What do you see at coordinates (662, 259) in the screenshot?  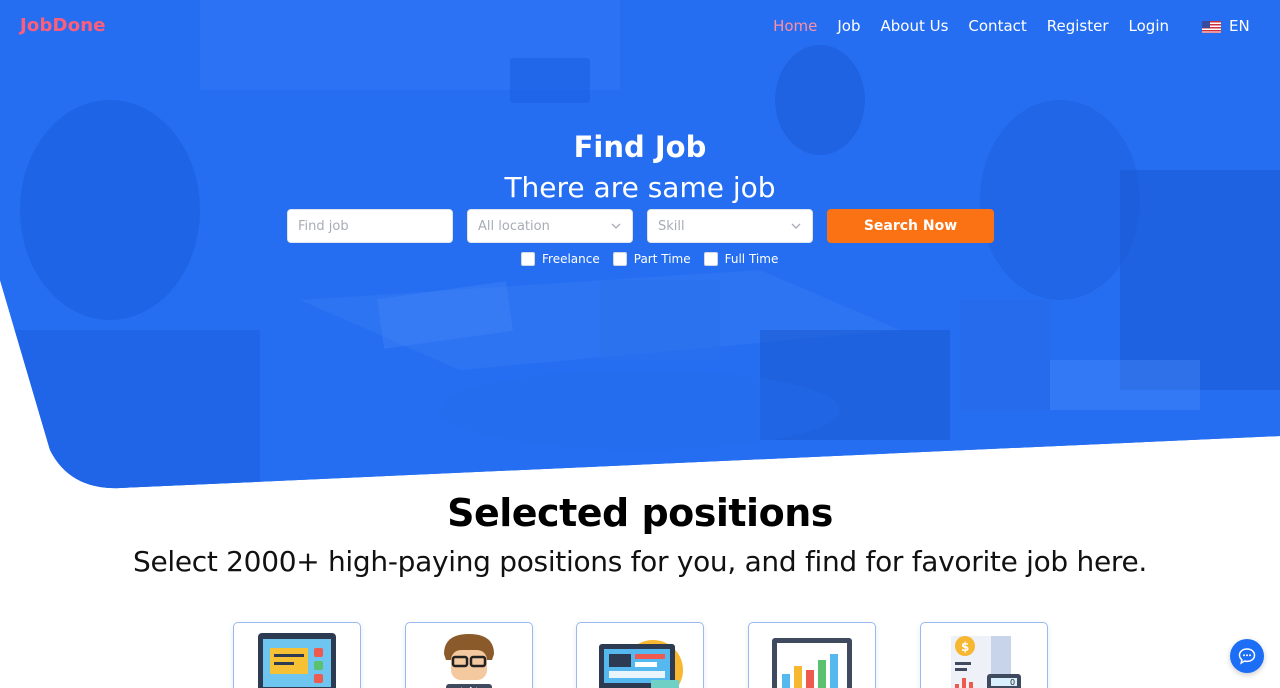 I see `part-time-label: Part Time` at bounding box center [662, 259].